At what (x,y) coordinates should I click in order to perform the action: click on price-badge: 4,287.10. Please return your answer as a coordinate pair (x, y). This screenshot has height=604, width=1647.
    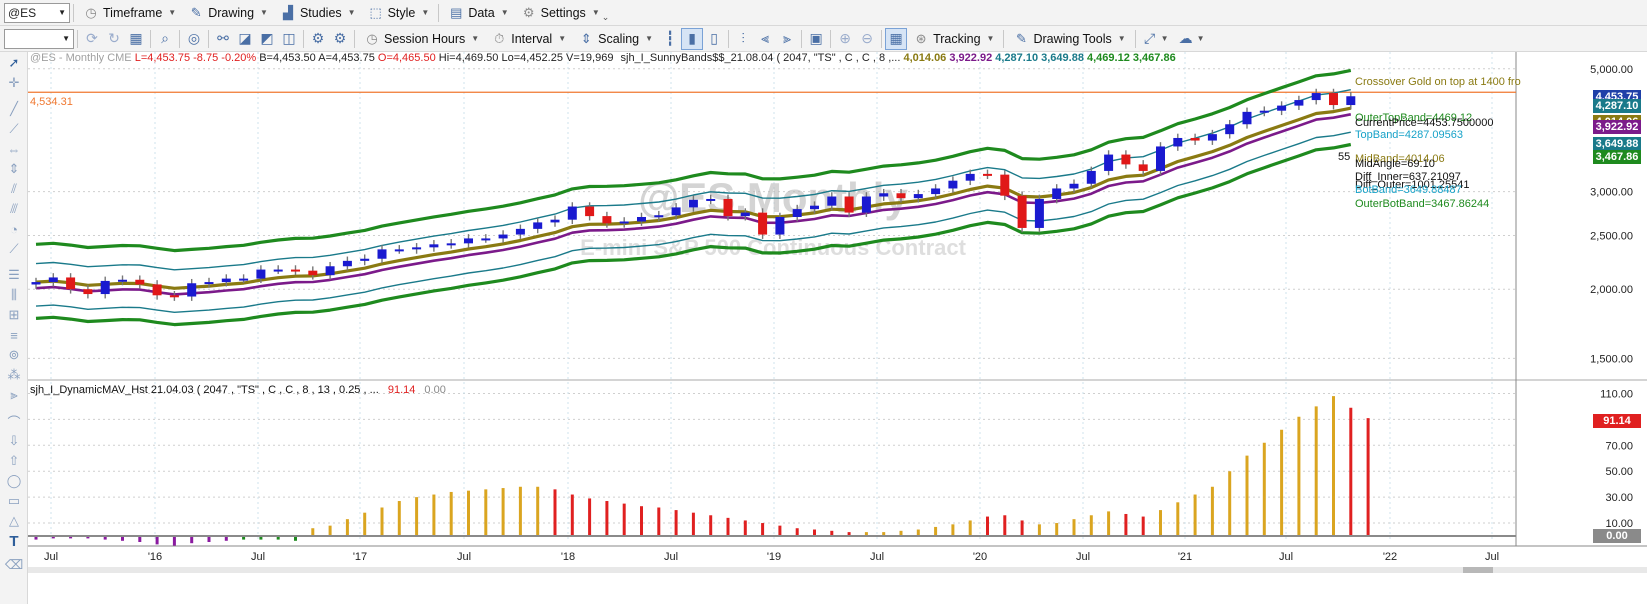
    Looking at the image, I should click on (1617, 106).